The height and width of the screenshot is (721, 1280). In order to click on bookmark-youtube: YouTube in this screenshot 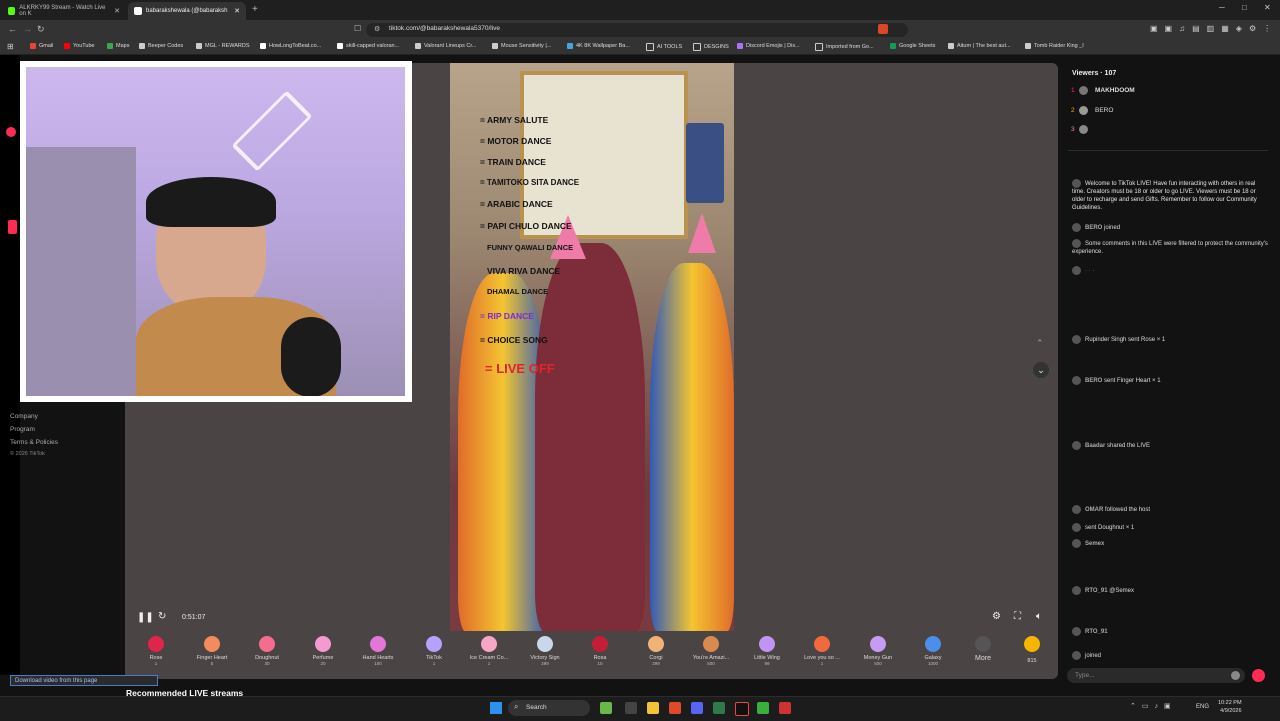, I will do `click(79, 46)`.